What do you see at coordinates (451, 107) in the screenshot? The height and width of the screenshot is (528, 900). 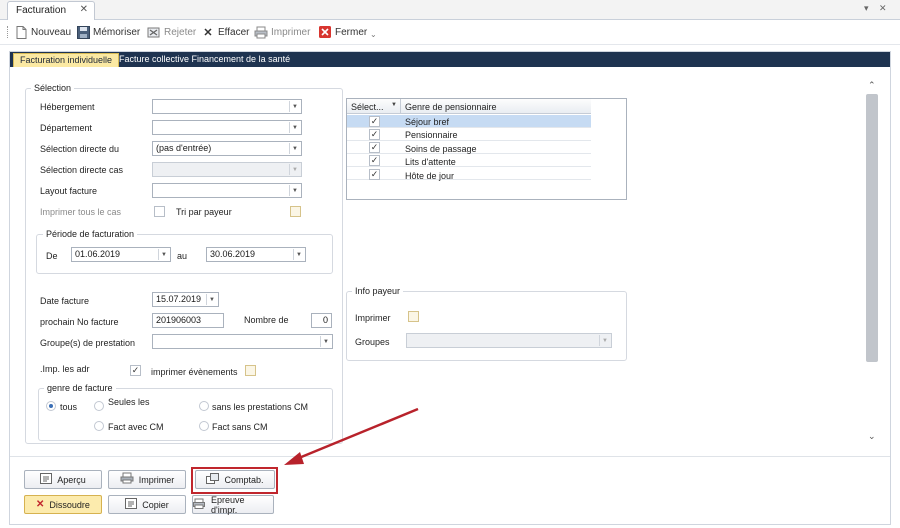 I see `grid-header-genre: Genre de pensionnaire` at bounding box center [451, 107].